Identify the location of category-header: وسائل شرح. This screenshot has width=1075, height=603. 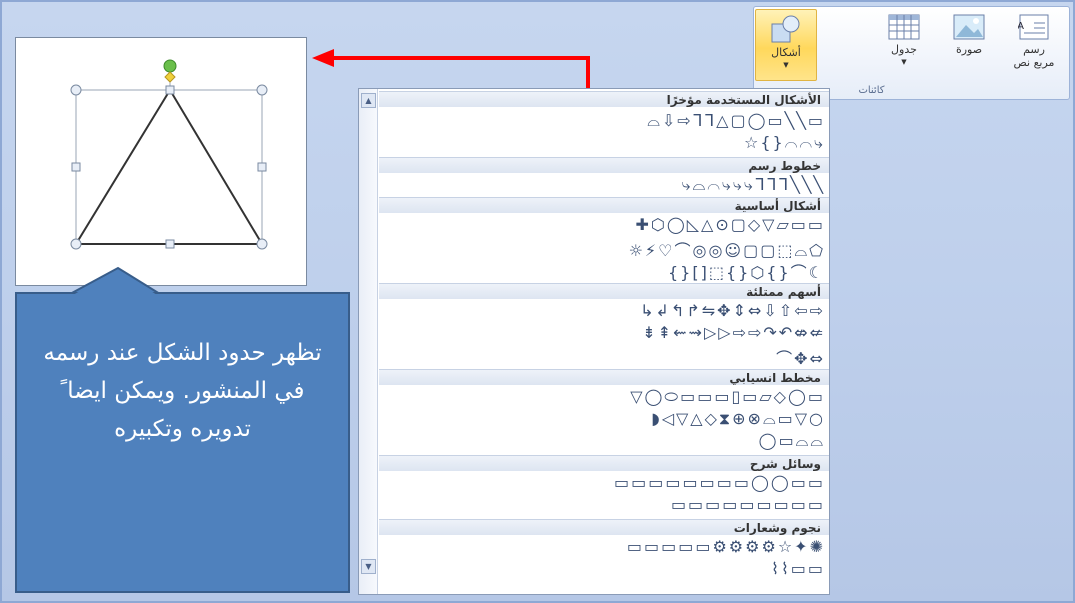
(604, 463).